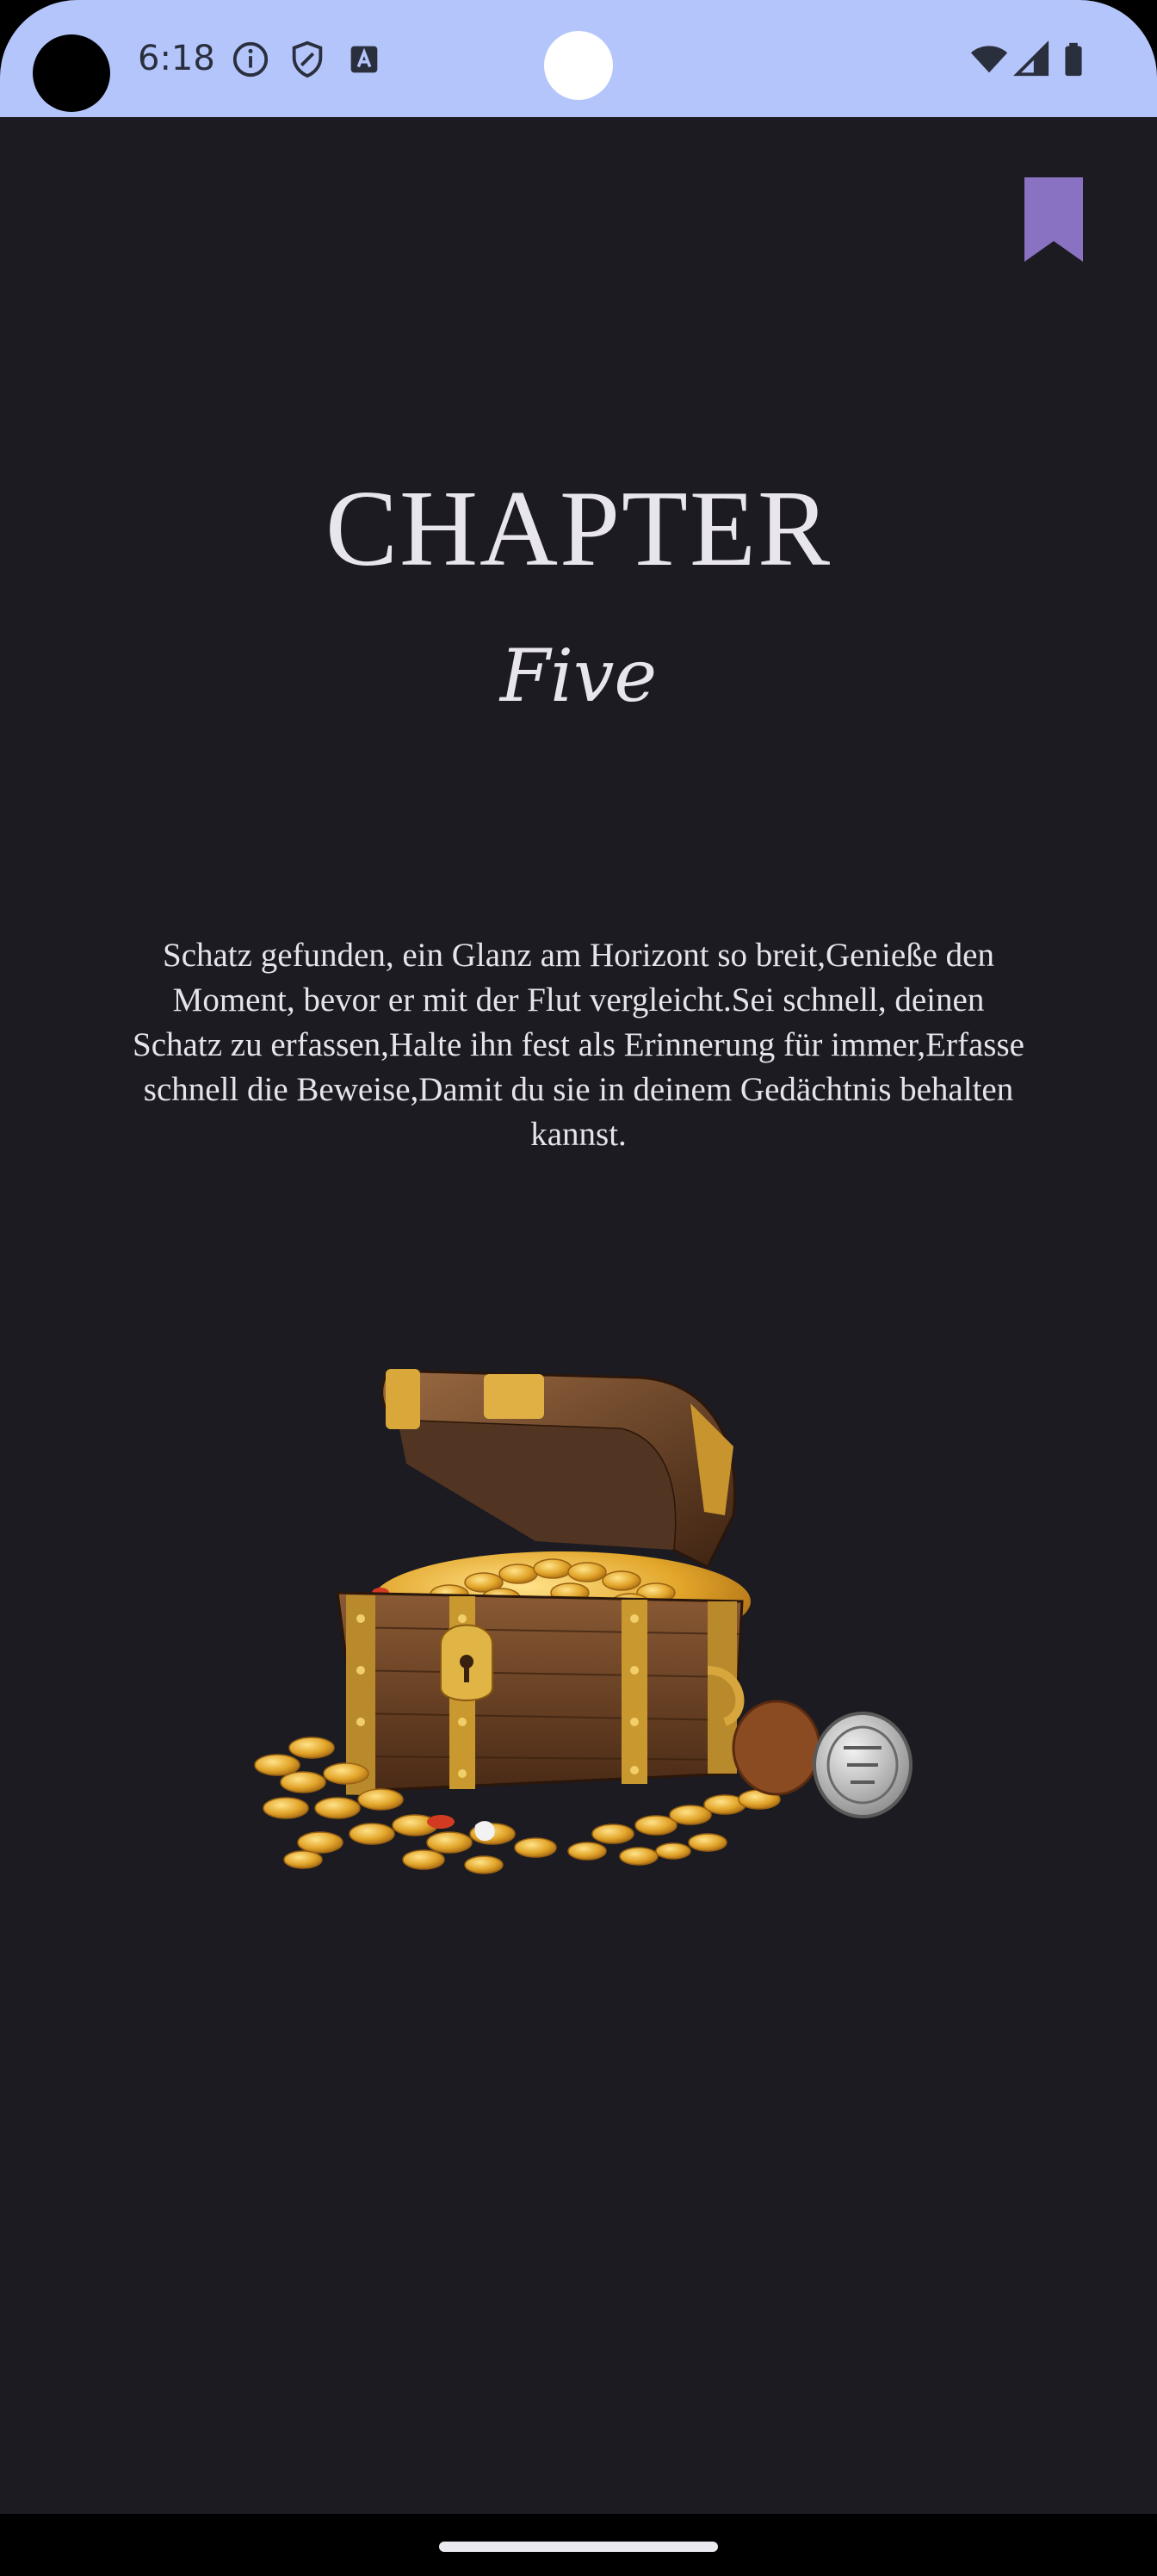  I want to click on info-icon, so click(251, 59).